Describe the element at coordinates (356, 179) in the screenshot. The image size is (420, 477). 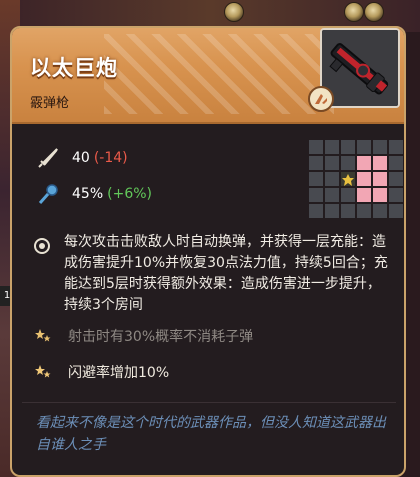
I see `weapon-shape-grid` at that location.